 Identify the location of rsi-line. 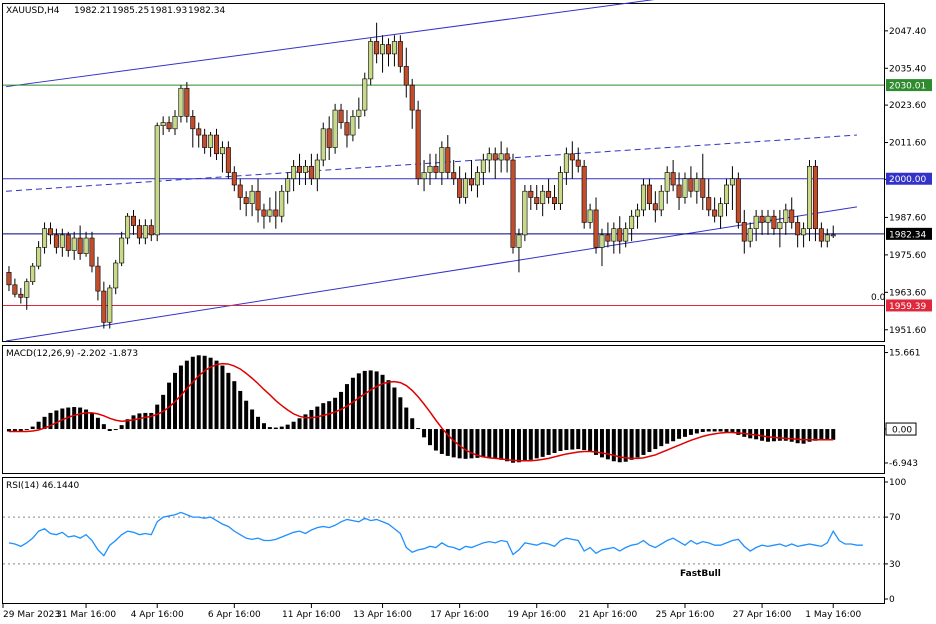
(435, 534).